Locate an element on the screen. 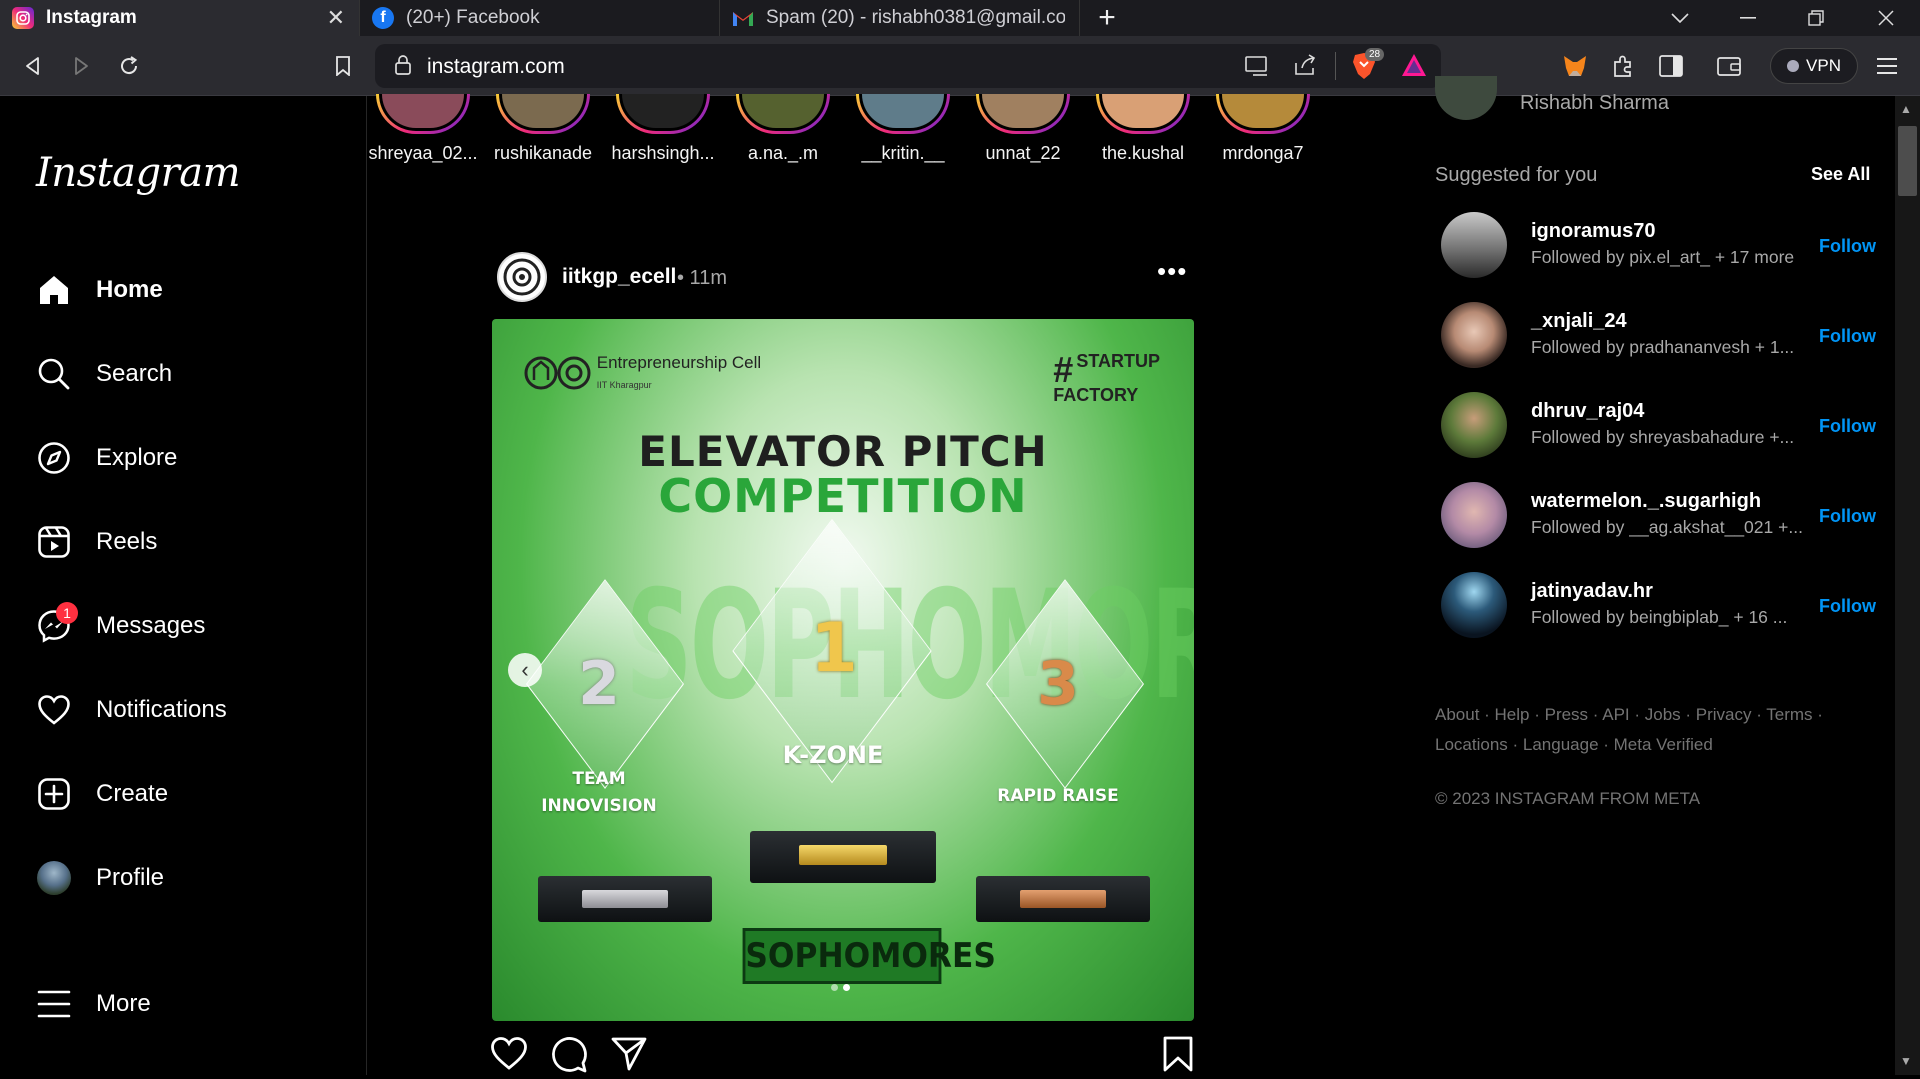 This screenshot has height=1079, width=1920. suggestion-username: jatinyadav.hr is located at coordinates (1592, 591).